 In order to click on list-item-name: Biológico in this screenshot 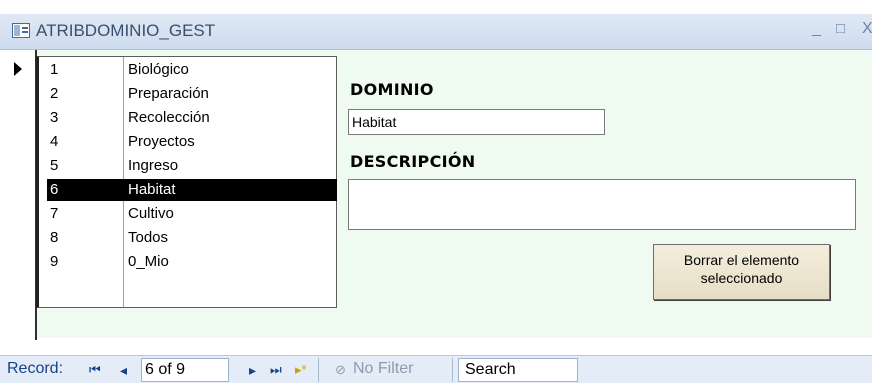, I will do `click(158, 69)`.